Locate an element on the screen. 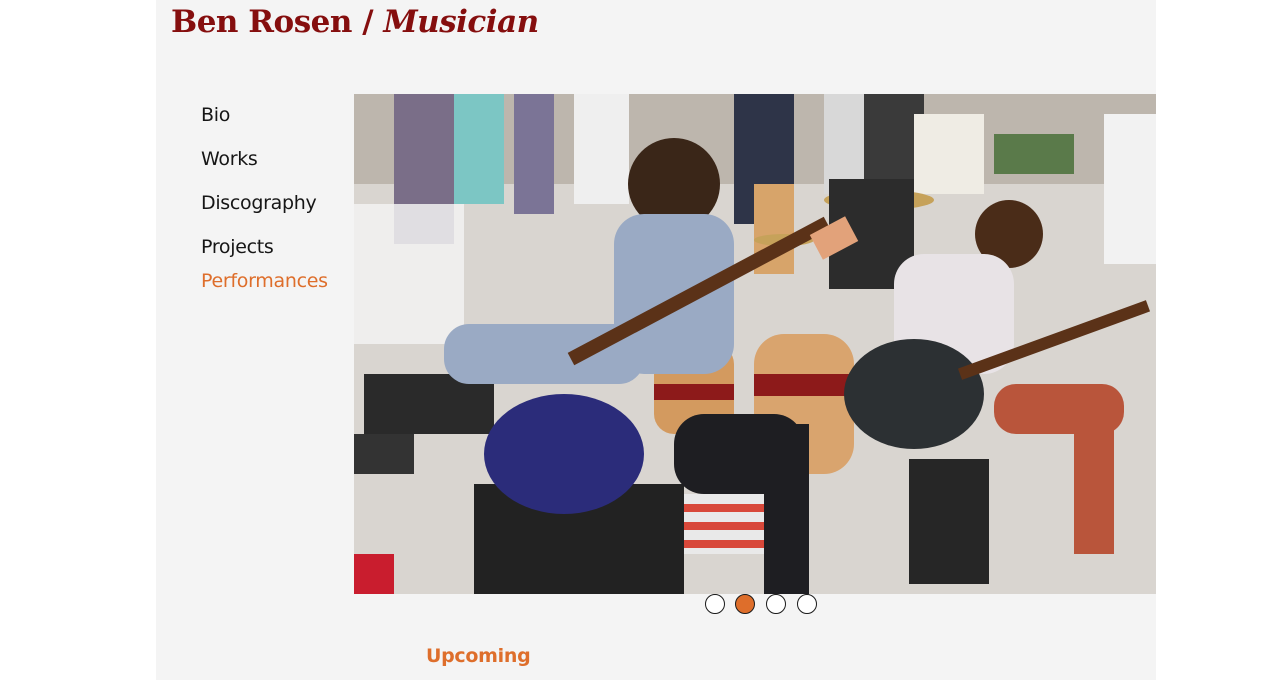  site-title-role: Musician is located at coordinates (461, 22).